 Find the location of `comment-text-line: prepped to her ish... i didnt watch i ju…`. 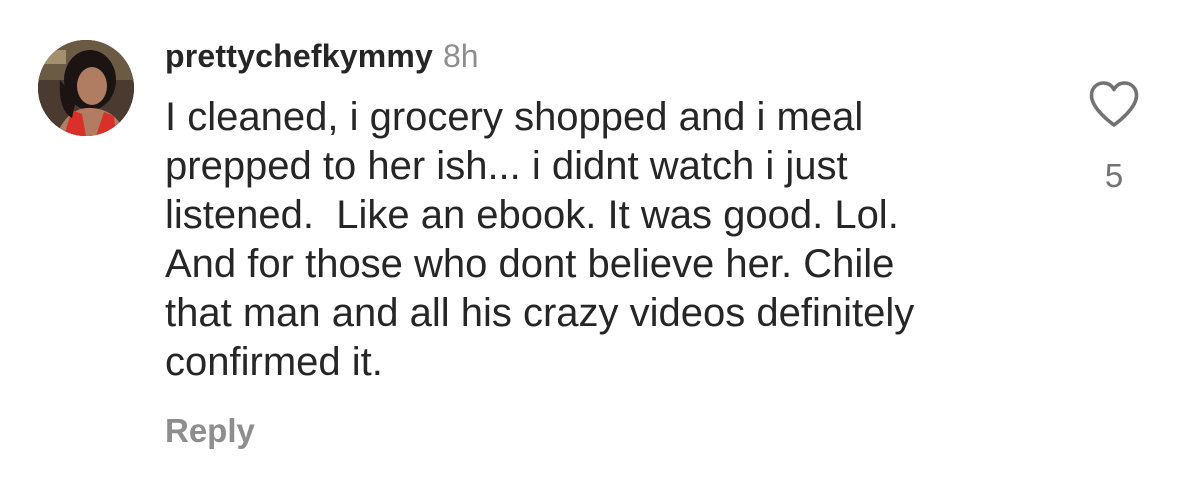

comment-text-line: prepped to her ish... i didnt watch i ju… is located at coordinates (506, 166).